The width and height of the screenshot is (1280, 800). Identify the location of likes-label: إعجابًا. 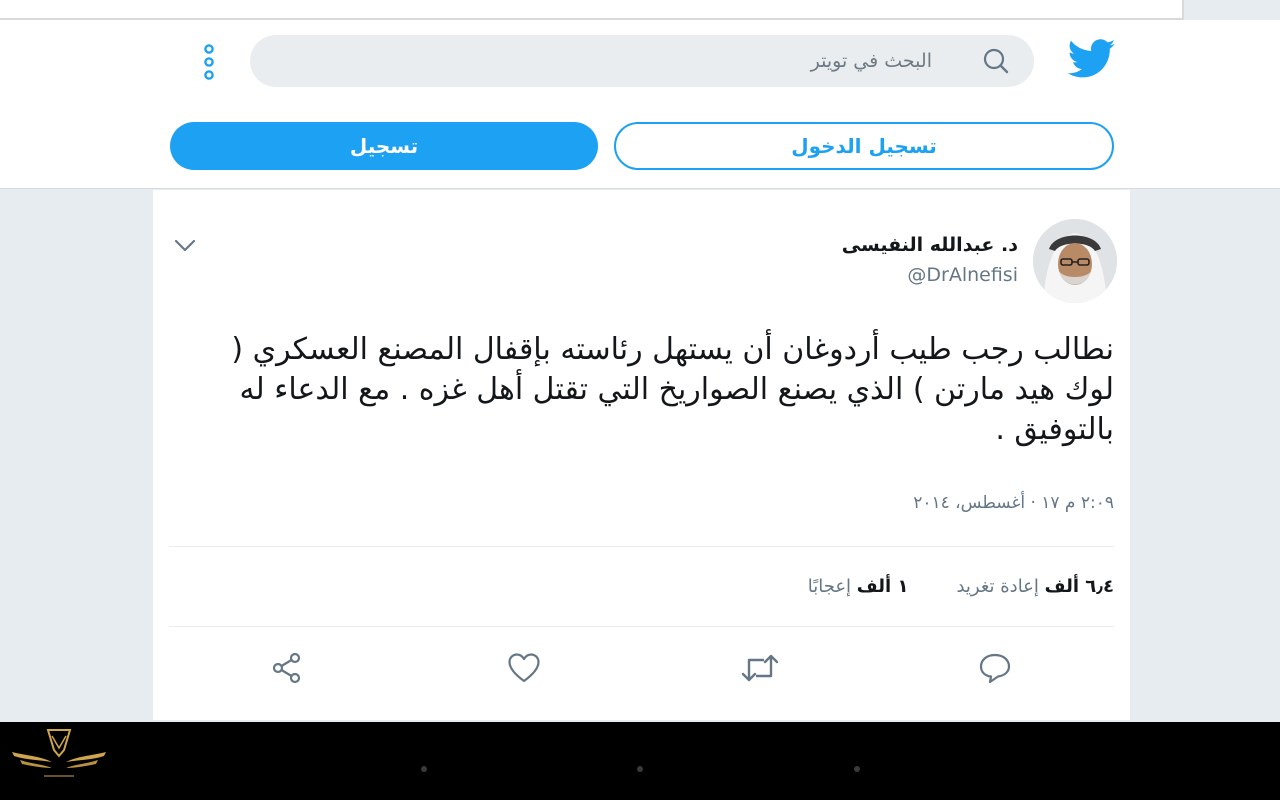
(829, 586).